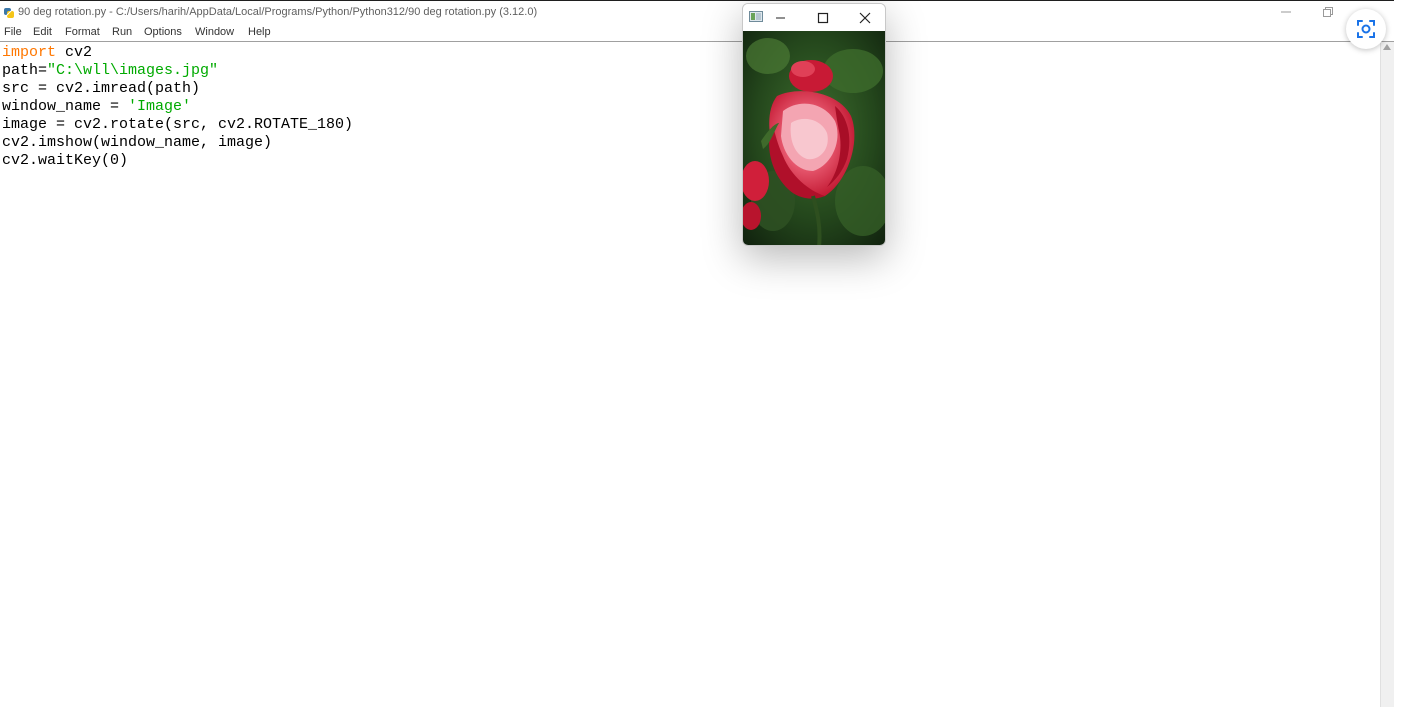  What do you see at coordinates (25, 70) in the screenshot?
I see `code-text: path=` at bounding box center [25, 70].